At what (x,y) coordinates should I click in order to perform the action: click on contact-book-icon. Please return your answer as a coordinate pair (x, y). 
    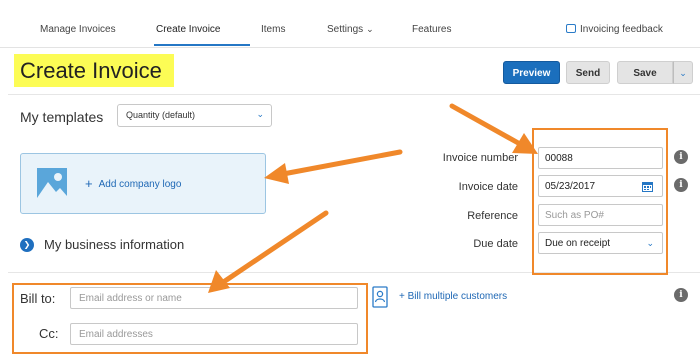
    Looking at the image, I should click on (380, 297).